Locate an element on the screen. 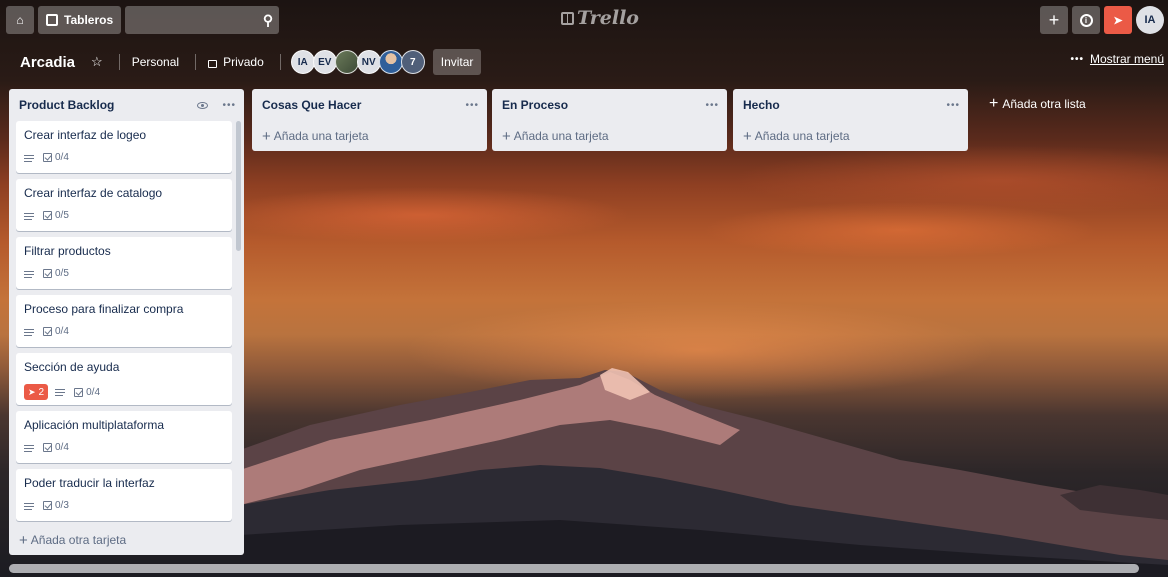 The width and height of the screenshot is (1168, 577). top-header: ⌂ Tableros ⚲ Trello + i ➤ IA is located at coordinates (584, 20).